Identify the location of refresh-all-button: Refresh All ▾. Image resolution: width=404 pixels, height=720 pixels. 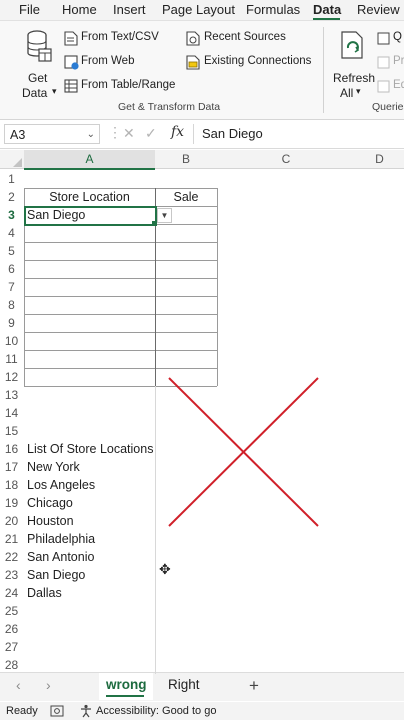
(353, 64).